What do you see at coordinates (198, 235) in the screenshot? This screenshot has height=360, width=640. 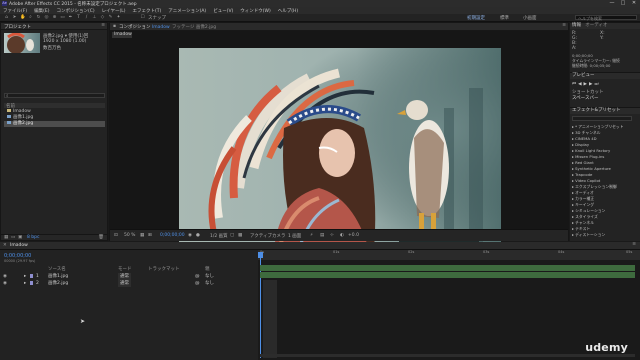 I see `color-channel-icon: ●` at bounding box center [198, 235].